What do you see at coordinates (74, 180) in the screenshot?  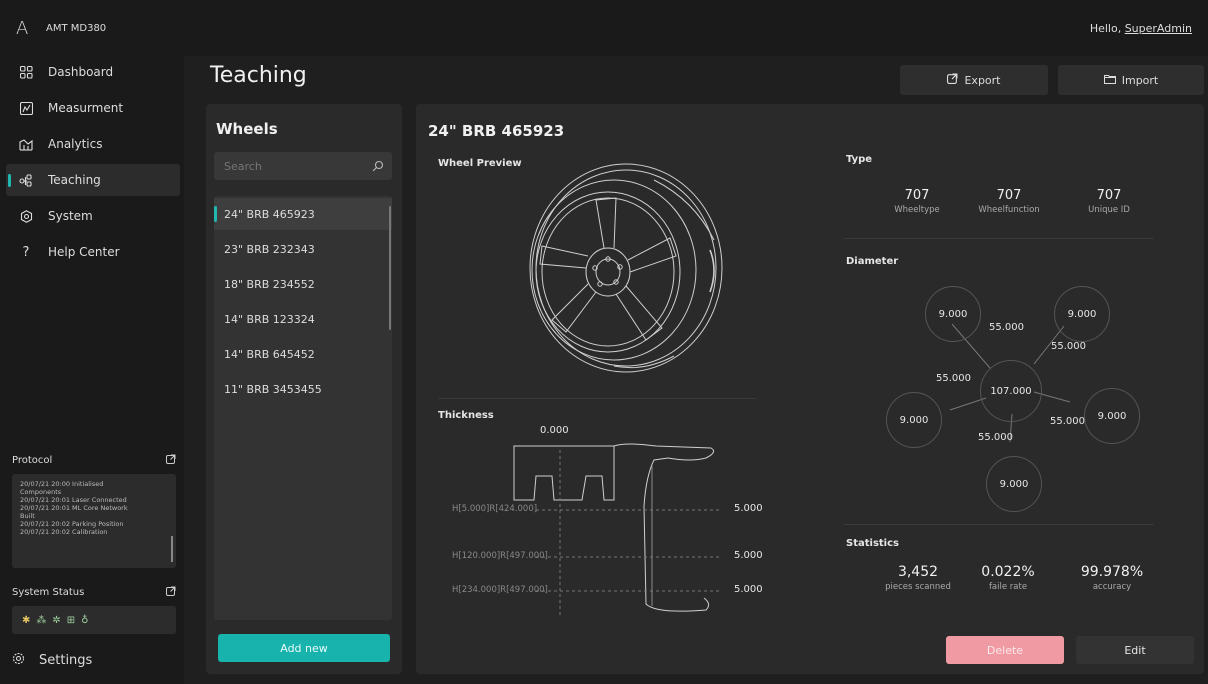 I see `sidebar-item-label: Teaching` at bounding box center [74, 180].